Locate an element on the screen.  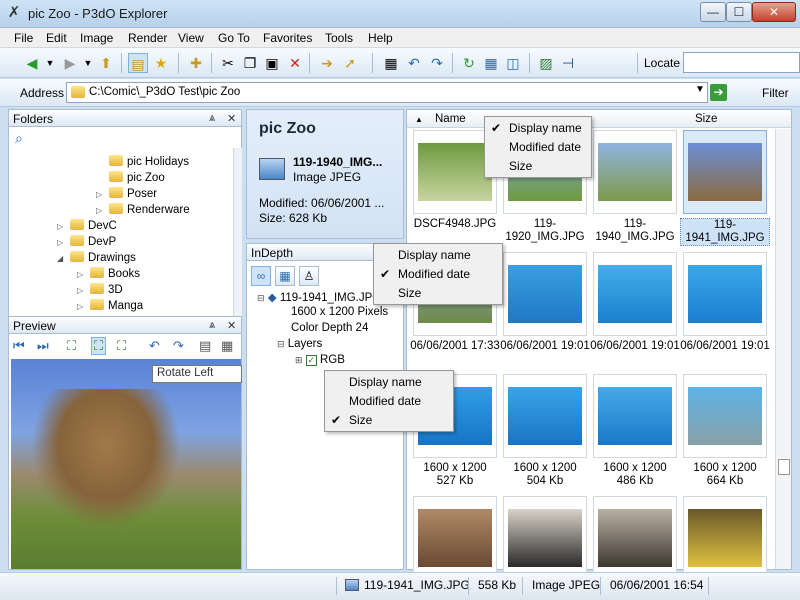
tree-item-pic-zoo: pic Zoo is located at coordinates (137, 177).